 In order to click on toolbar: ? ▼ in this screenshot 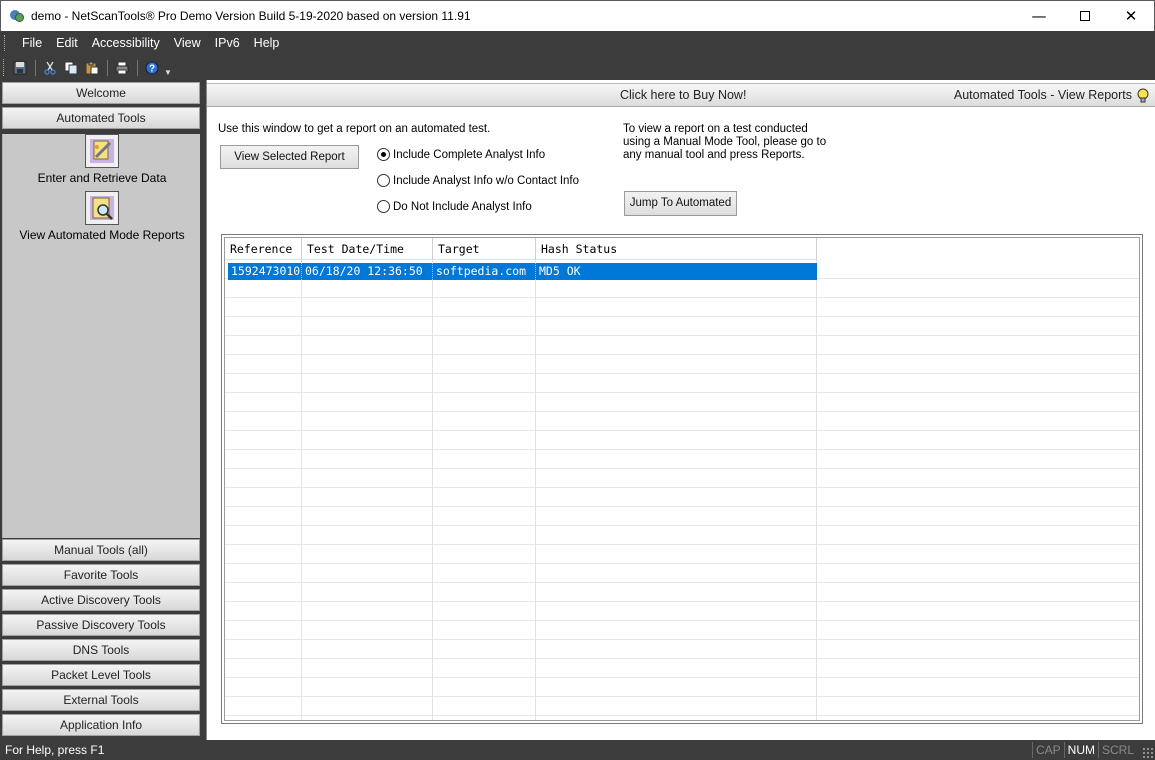, I will do `click(92, 67)`.